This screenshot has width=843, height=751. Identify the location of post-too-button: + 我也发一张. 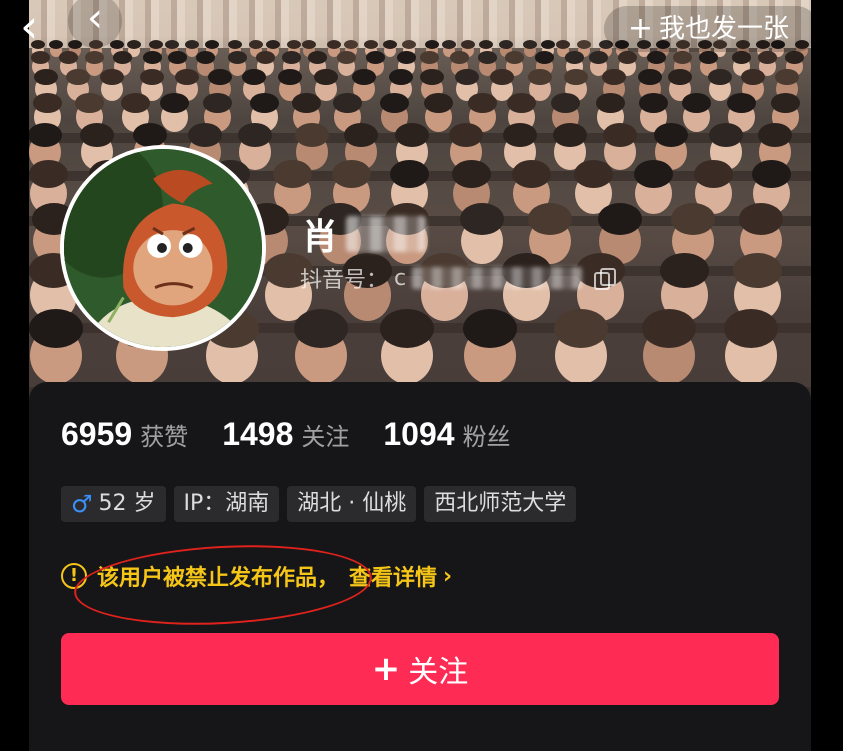
(711, 29).